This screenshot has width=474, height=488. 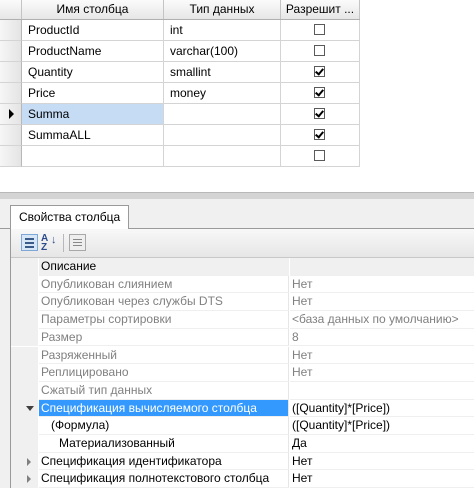 What do you see at coordinates (382, 320) in the screenshot?
I see `property-value: <база данных по умолчанию>` at bounding box center [382, 320].